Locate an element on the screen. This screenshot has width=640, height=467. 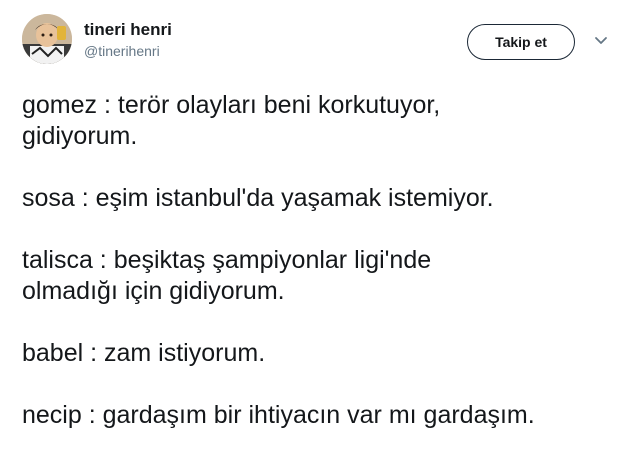
username-handle: @tinerihenri is located at coordinates (122, 51).